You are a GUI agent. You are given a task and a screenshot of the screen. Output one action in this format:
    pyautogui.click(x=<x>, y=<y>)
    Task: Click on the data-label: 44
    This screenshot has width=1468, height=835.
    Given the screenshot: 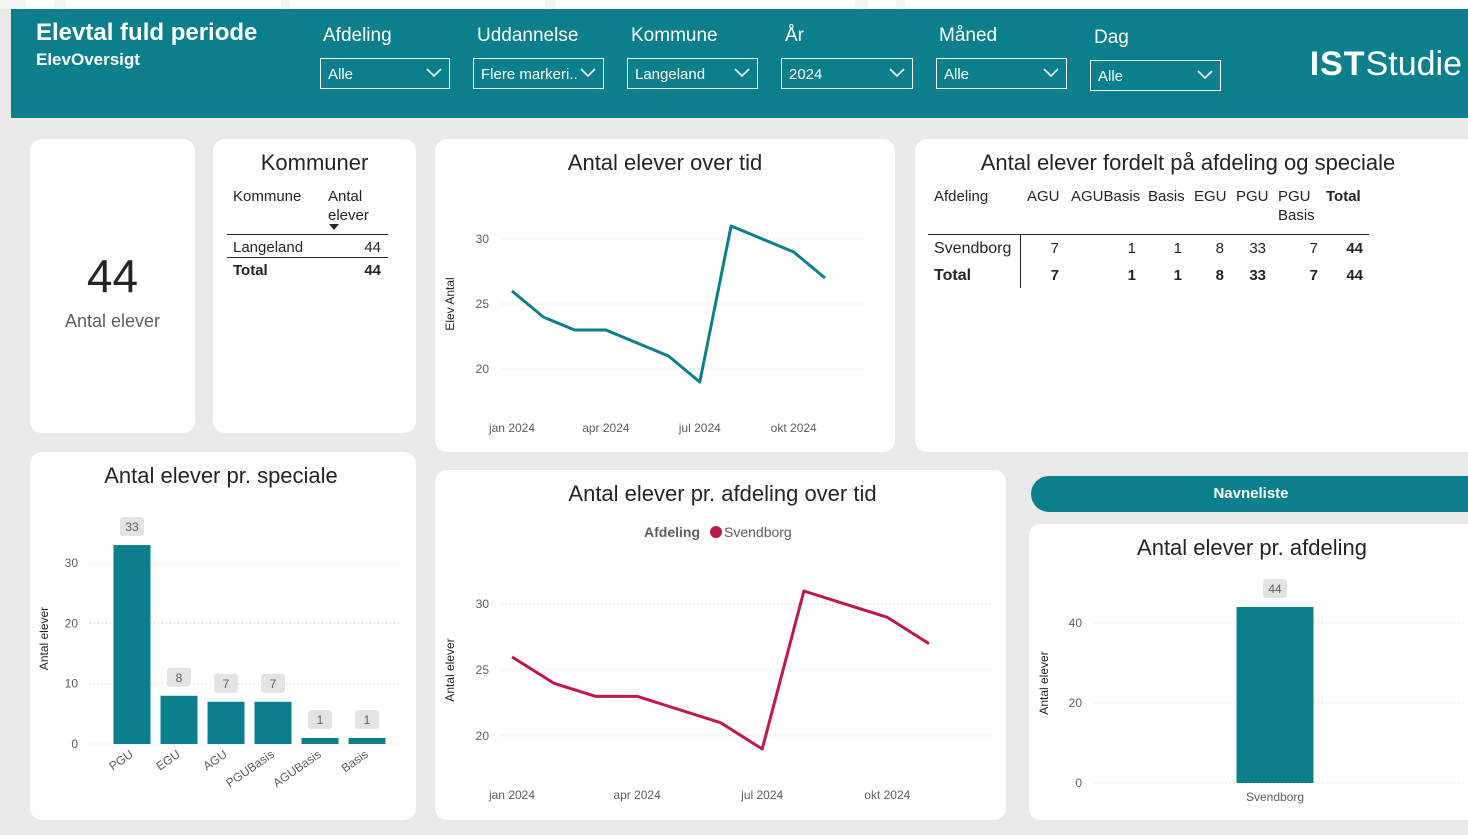 What is the action you would take?
    pyautogui.click(x=1275, y=589)
    